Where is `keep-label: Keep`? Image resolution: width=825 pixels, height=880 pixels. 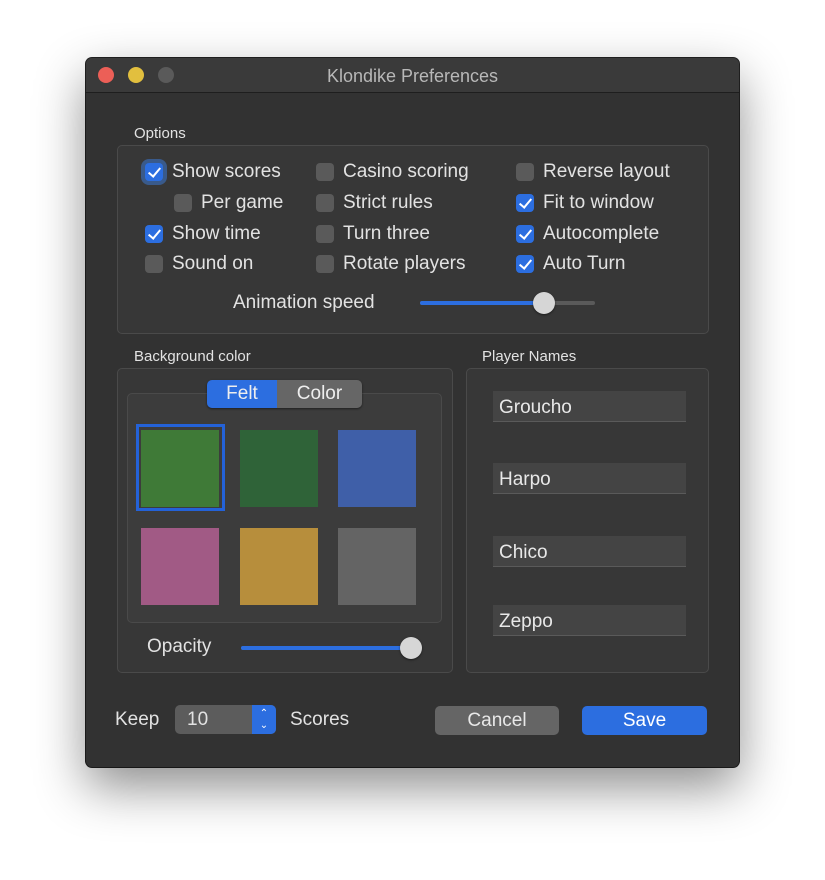
keep-label: Keep is located at coordinates (137, 719).